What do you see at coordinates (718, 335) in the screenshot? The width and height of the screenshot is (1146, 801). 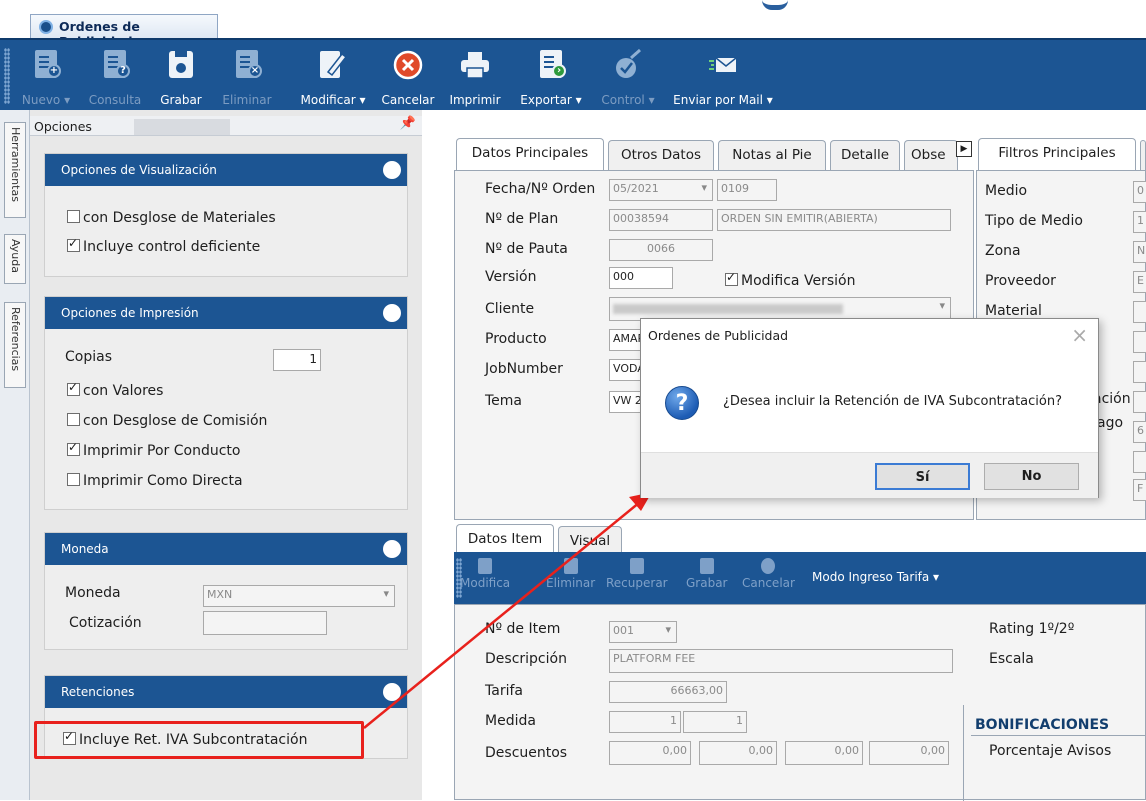 I see `dialog-title: Ordenes de Publicidad` at bounding box center [718, 335].